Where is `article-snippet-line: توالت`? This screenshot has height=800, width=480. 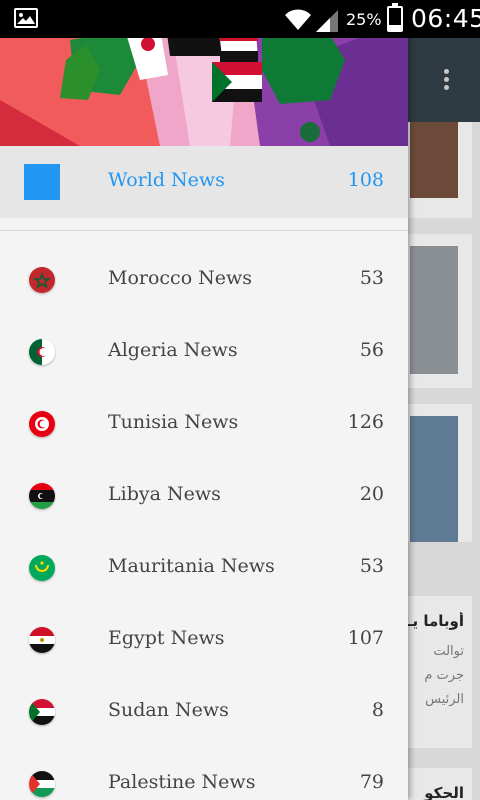 article-snippet-line: توالت is located at coordinates (448, 651).